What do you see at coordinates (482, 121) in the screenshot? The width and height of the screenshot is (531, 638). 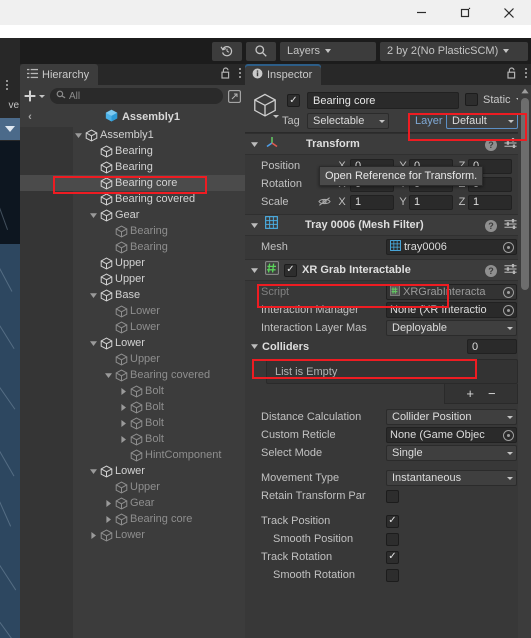 I see `layer-dropdown: Default` at bounding box center [482, 121].